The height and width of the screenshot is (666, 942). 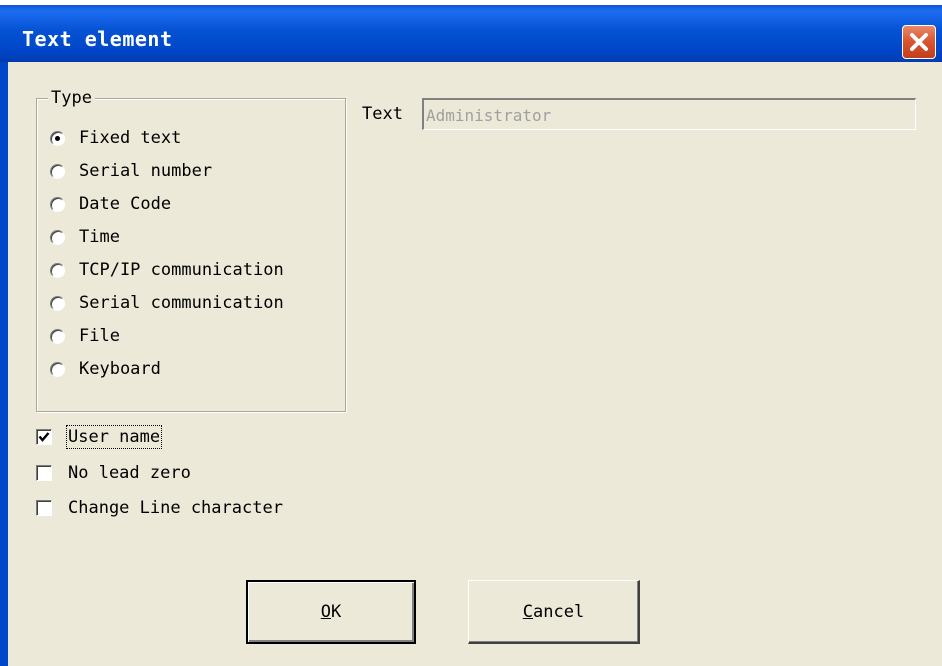 What do you see at coordinates (4, 364) in the screenshot?
I see `window-left-border` at bounding box center [4, 364].